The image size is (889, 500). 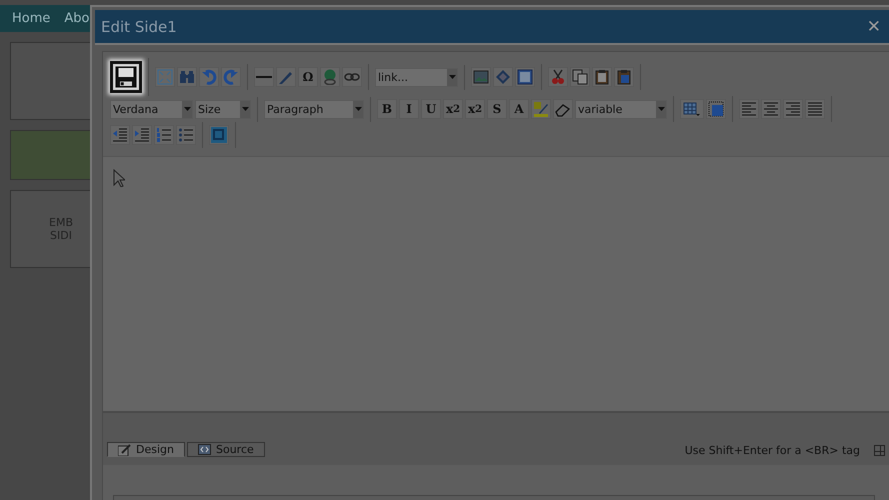 What do you see at coordinates (497, 109) in the screenshot?
I see `toolbar-button: S` at bounding box center [497, 109].